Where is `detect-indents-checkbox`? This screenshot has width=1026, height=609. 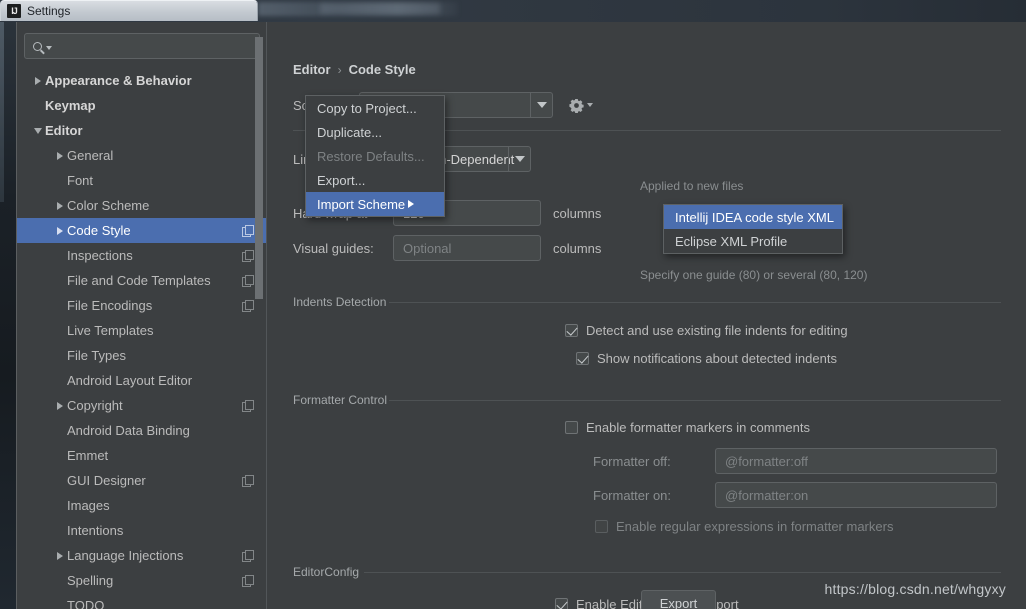
detect-indents-checkbox is located at coordinates (571, 330).